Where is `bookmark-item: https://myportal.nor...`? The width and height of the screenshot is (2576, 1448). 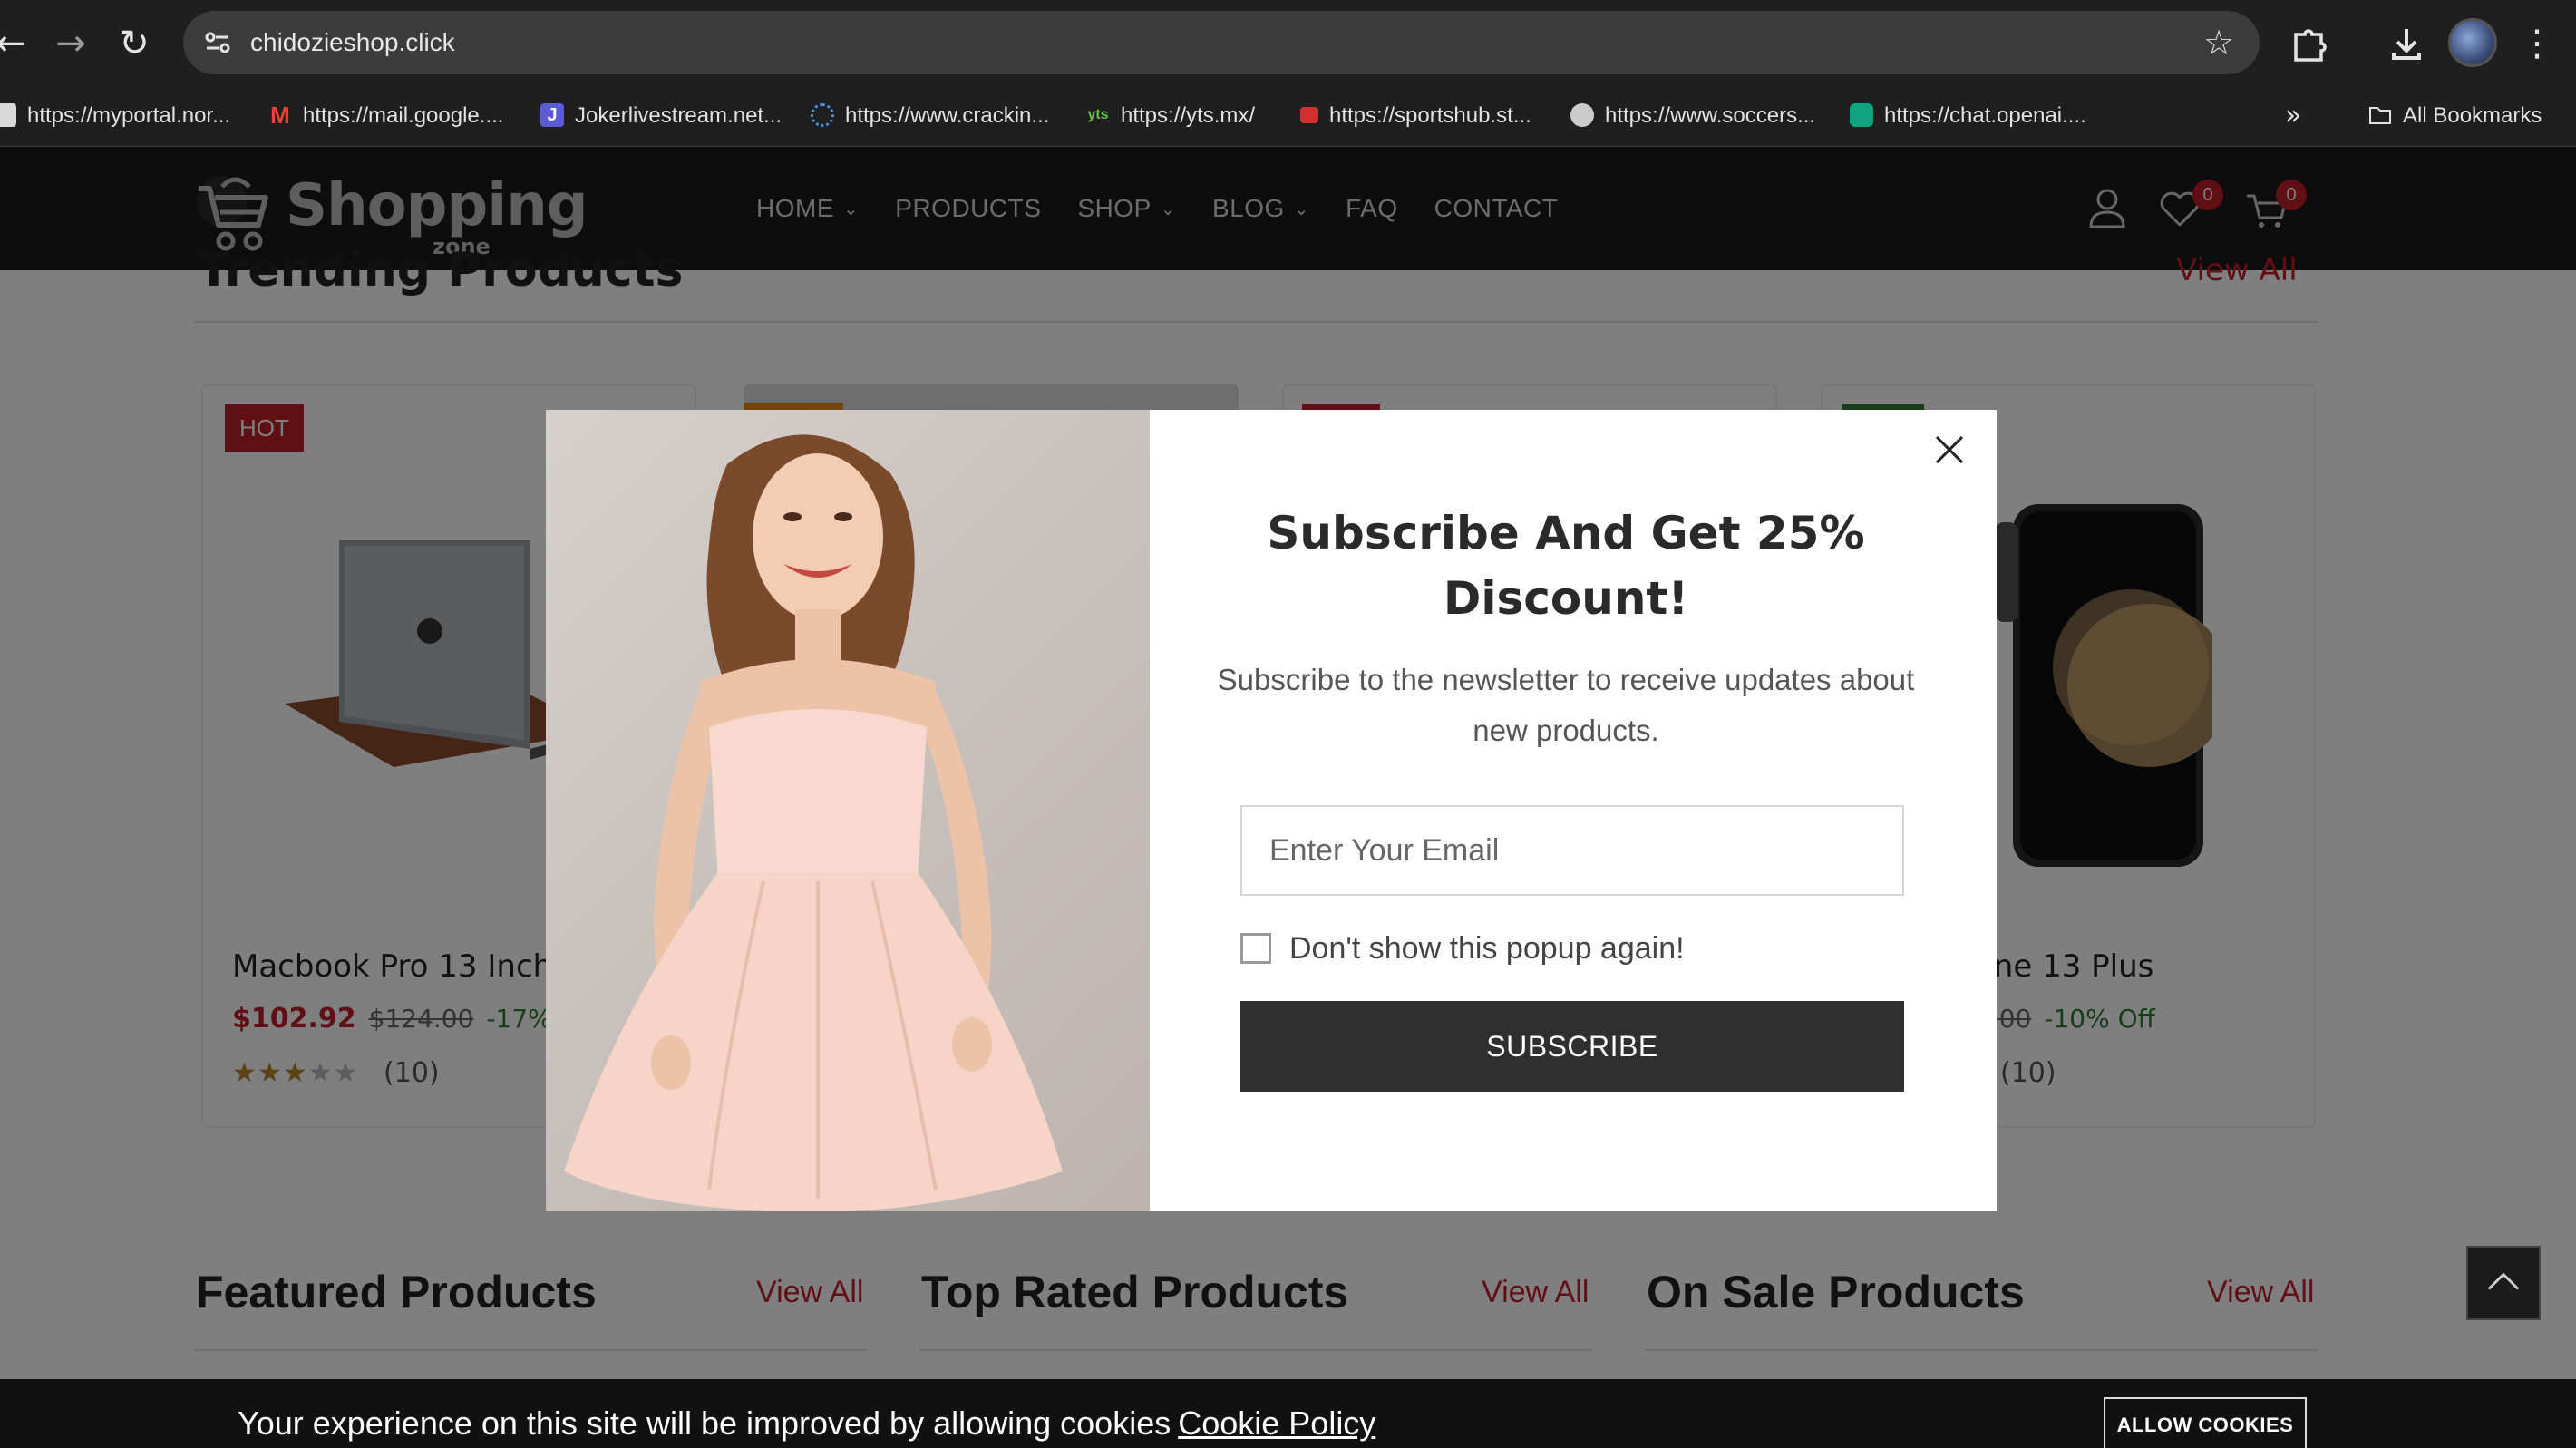
bookmark-item: https://myportal.nor... is located at coordinates (115, 116).